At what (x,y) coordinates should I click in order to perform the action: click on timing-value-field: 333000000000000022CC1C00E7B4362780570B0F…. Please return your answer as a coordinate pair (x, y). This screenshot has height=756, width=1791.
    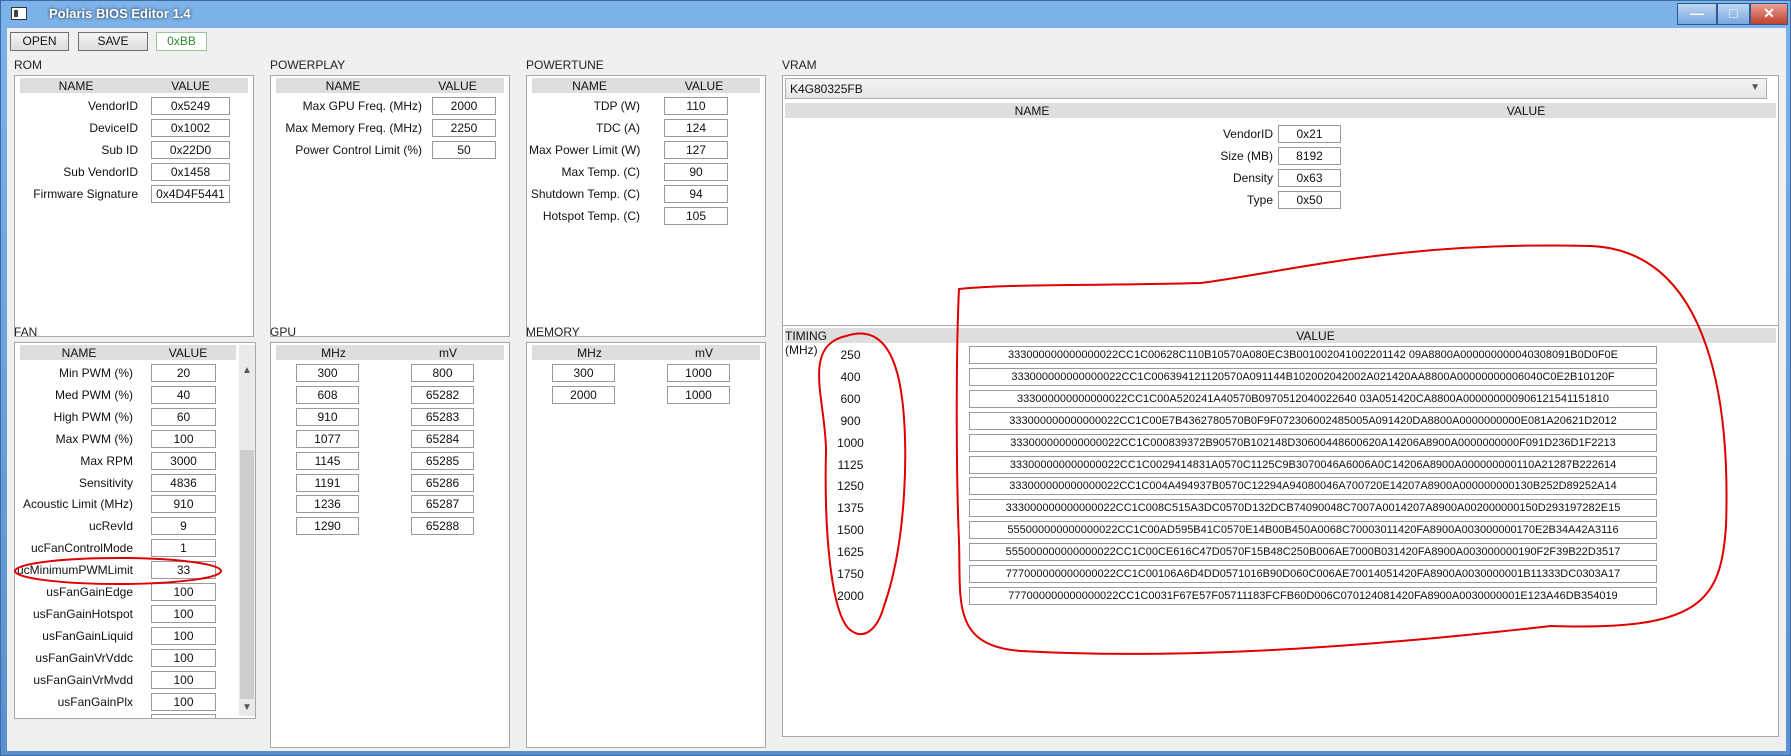
    Looking at the image, I should click on (1313, 420).